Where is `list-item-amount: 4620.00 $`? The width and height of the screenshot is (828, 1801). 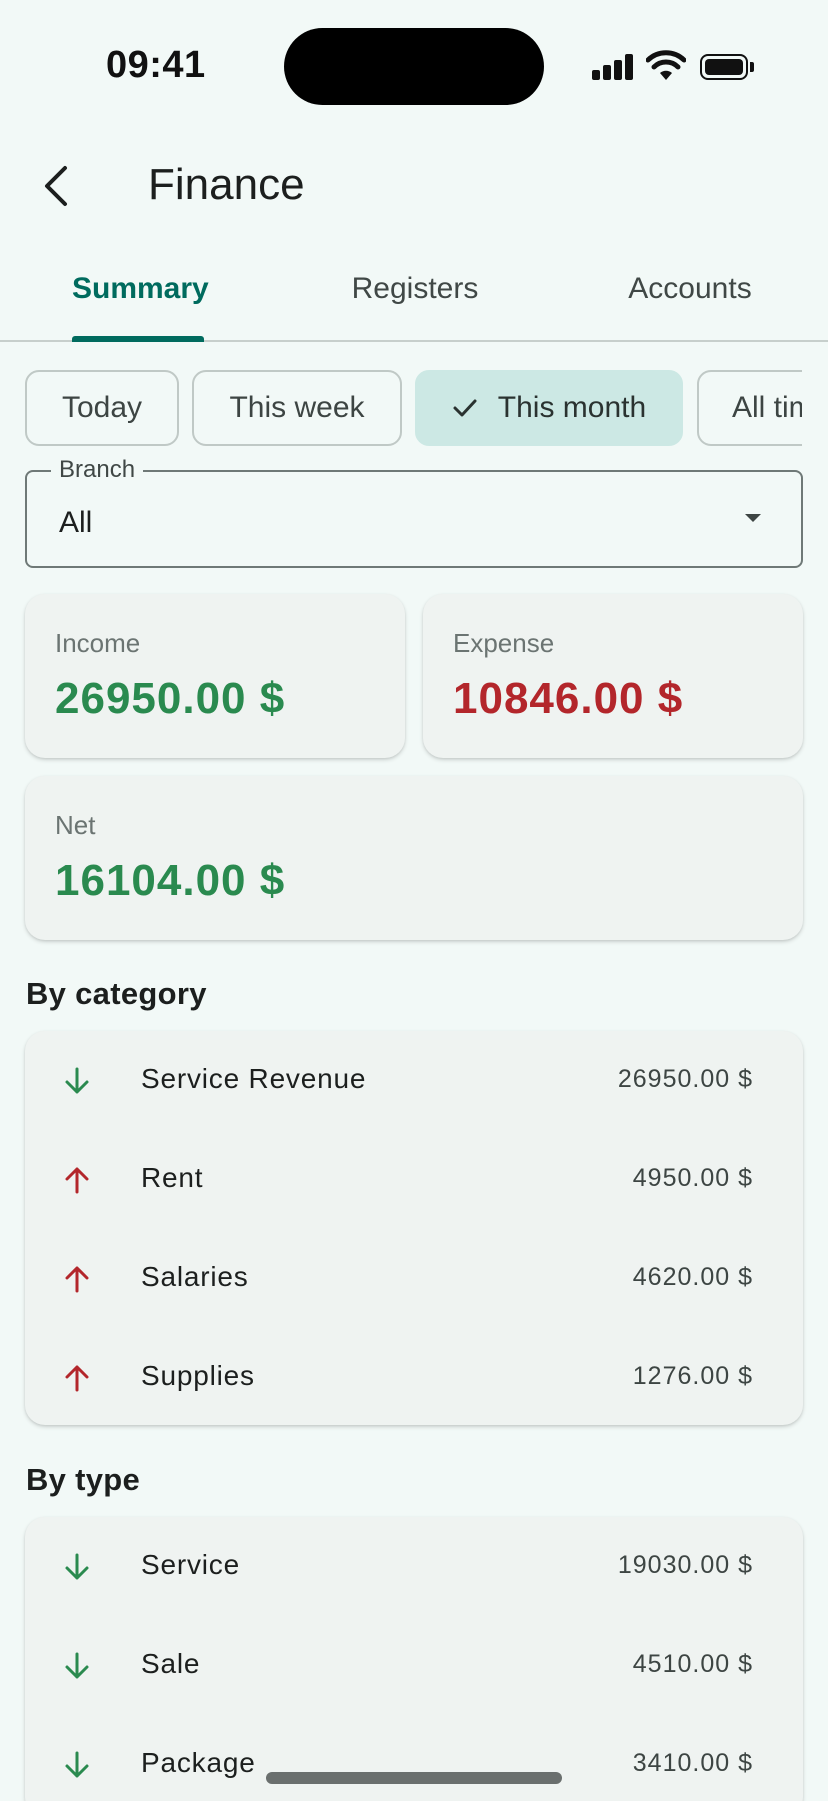
list-item-amount: 4620.00 $ is located at coordinates (692, 1277).